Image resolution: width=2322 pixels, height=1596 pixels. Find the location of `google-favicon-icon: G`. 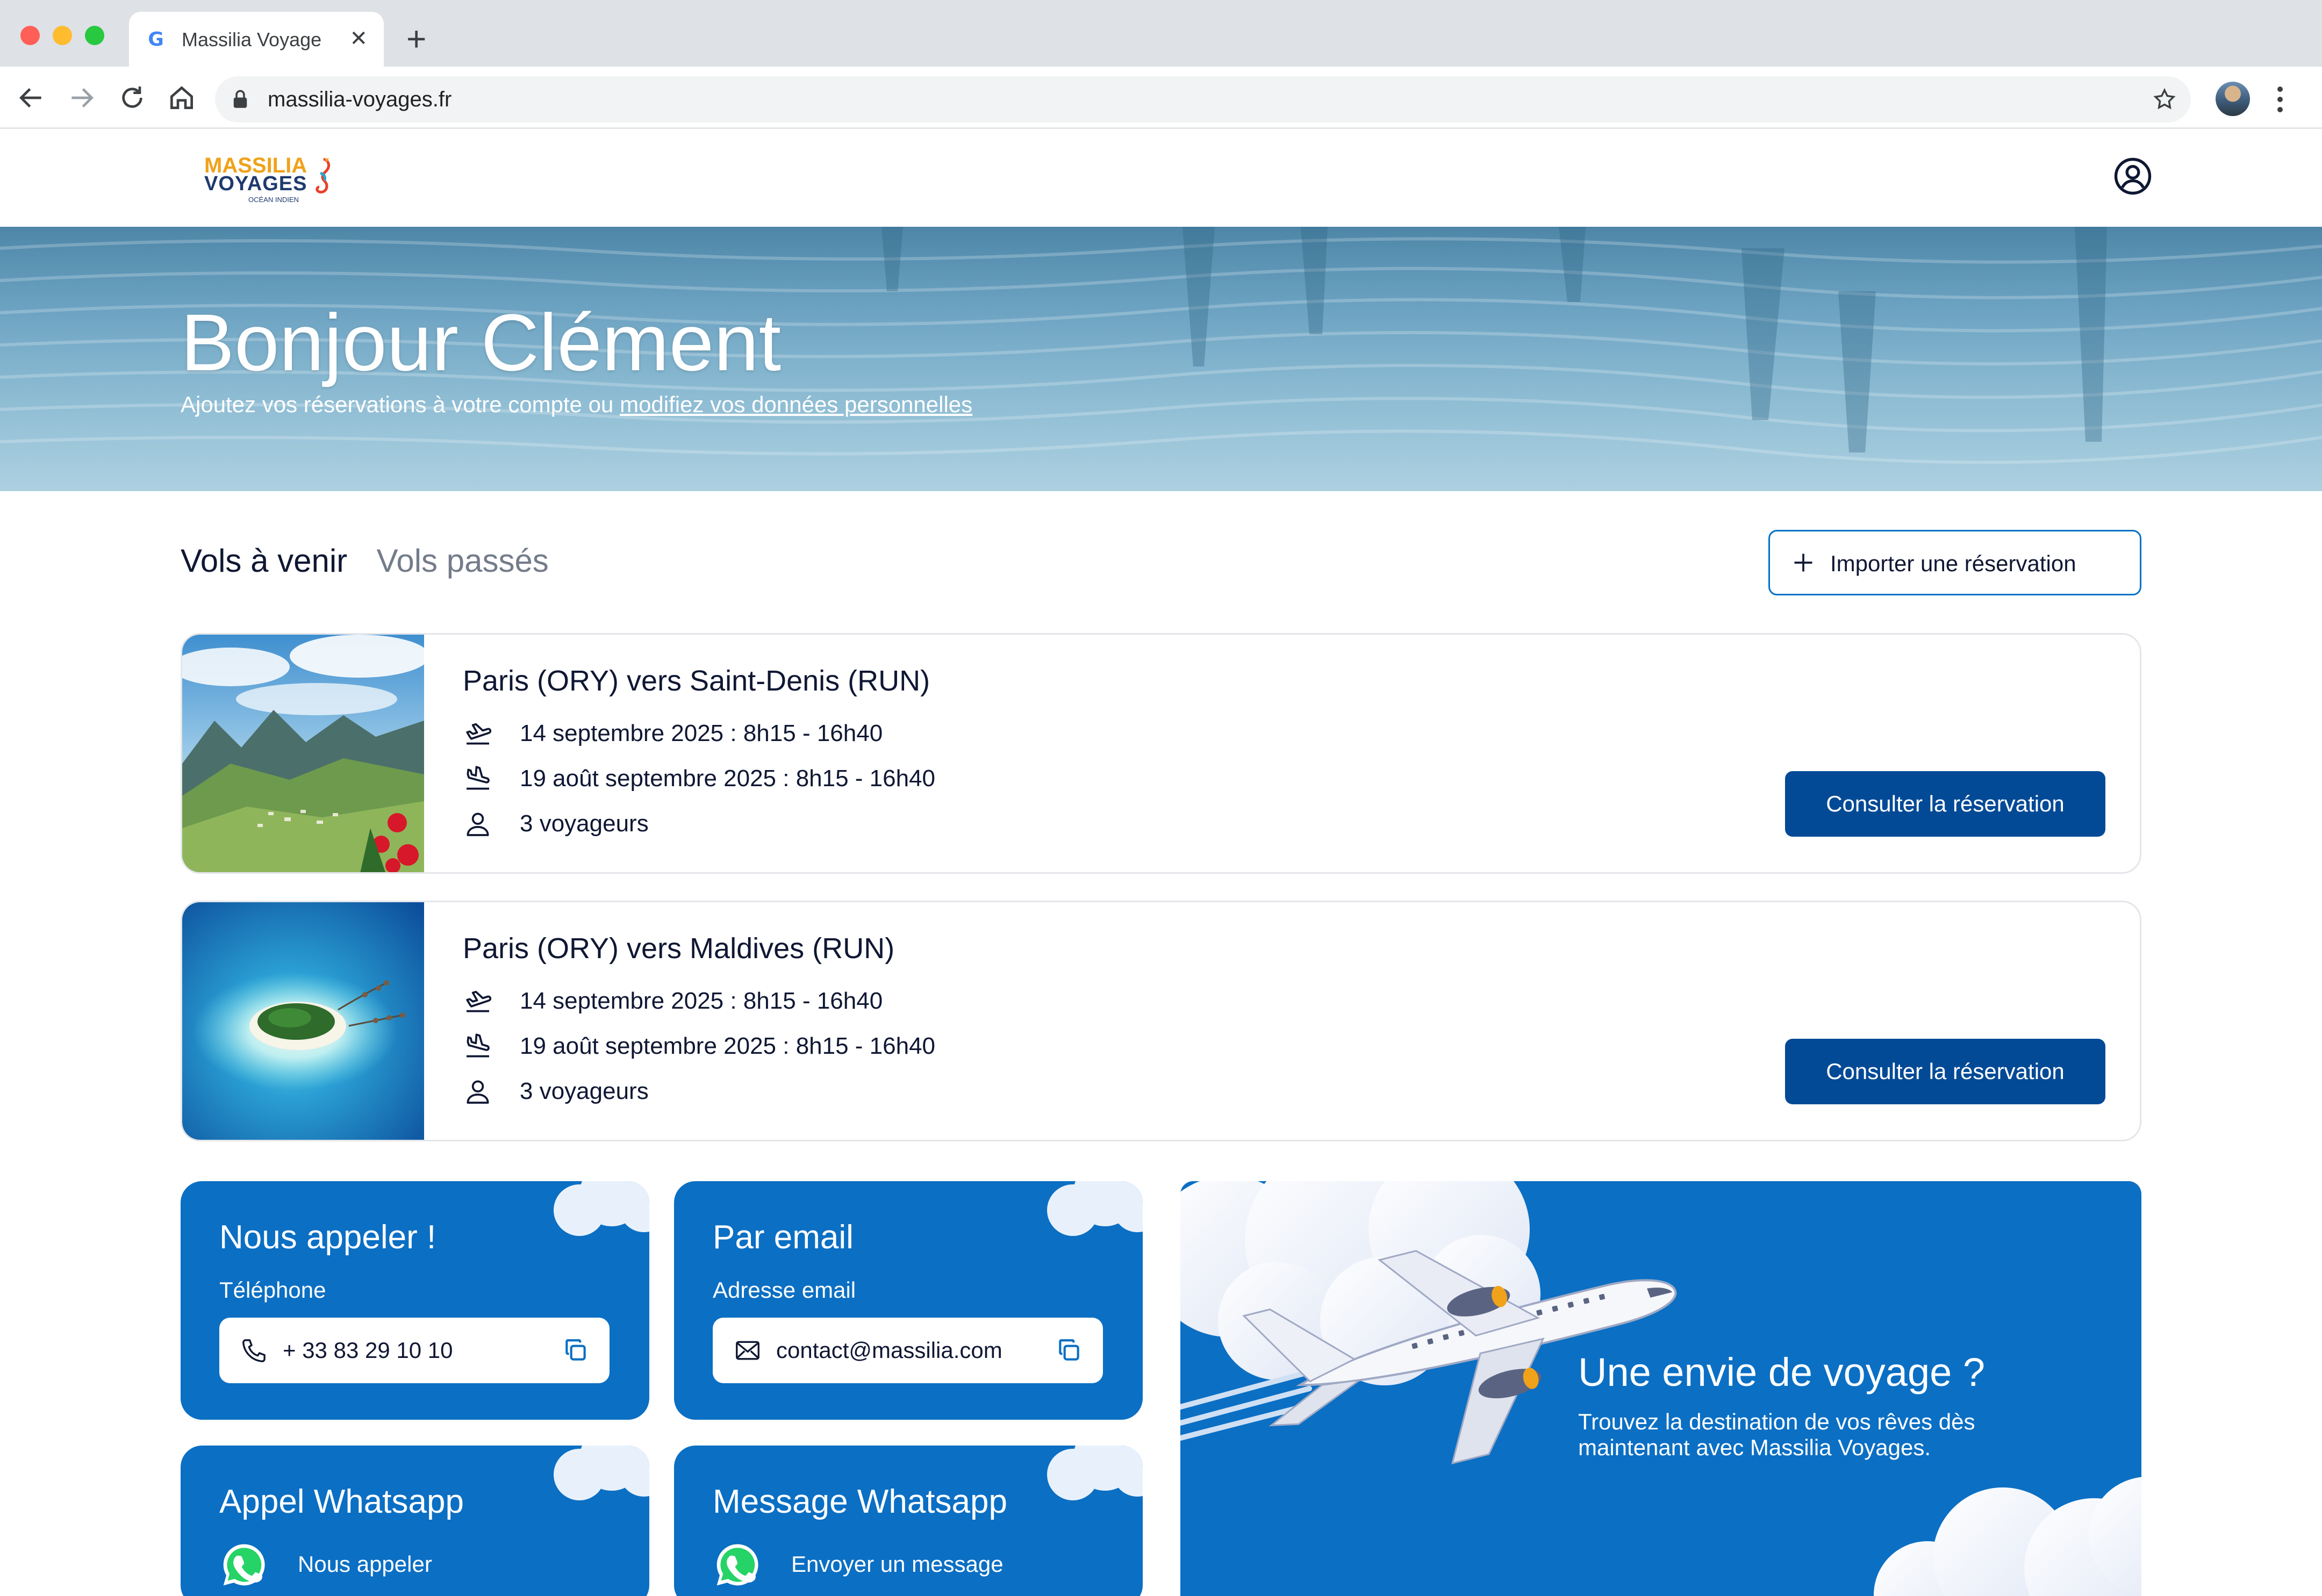

google-favicon-icon: G is located at coordinates (156, 39).